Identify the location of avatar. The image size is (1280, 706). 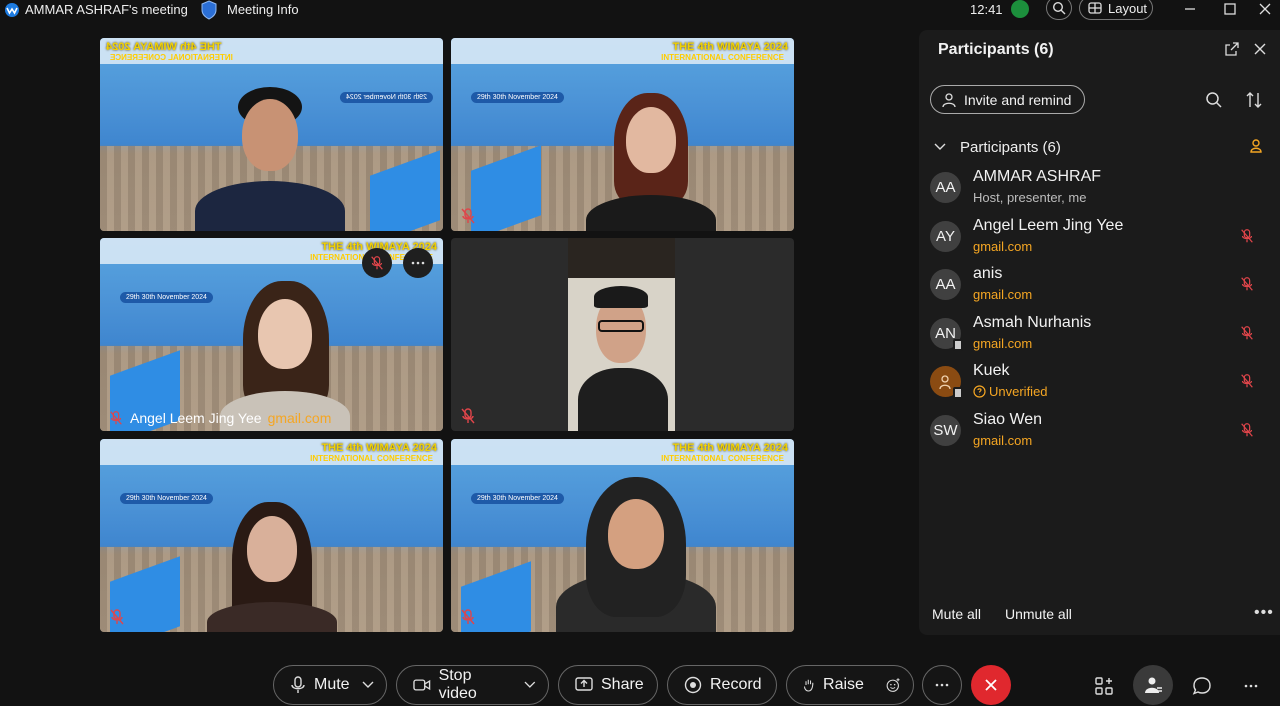
(946, 383).